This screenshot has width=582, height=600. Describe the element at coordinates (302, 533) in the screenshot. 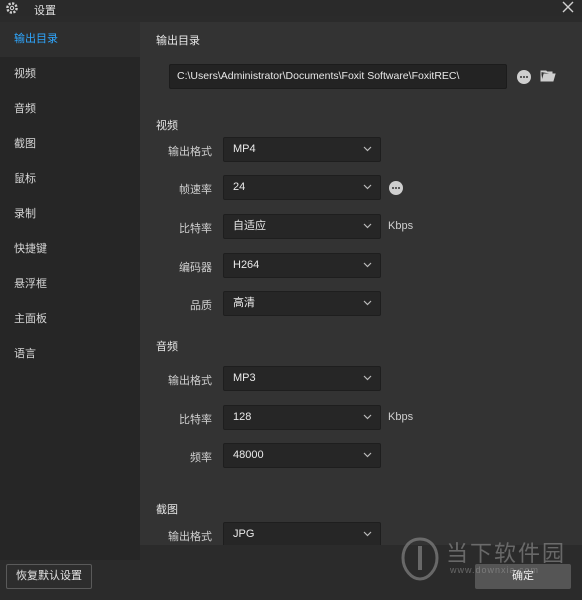

I see `screenshot-format-select: JPG` at that location.